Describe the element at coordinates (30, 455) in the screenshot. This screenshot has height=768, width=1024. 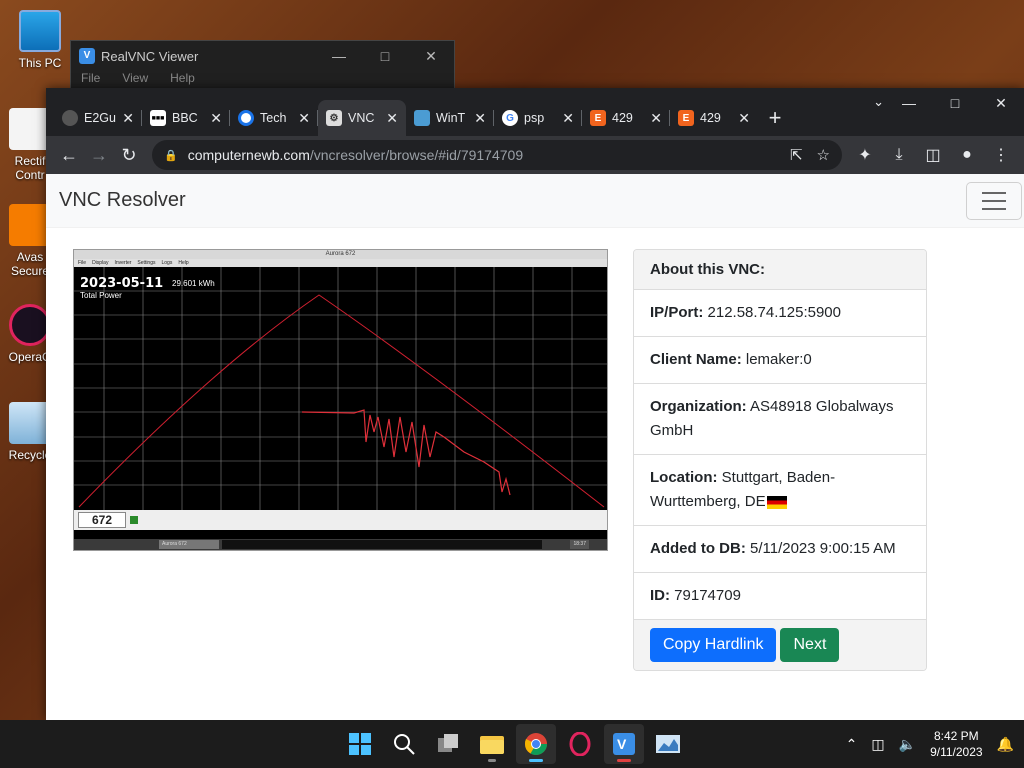
I see `recycle-bin-label: Recycle` at that location.